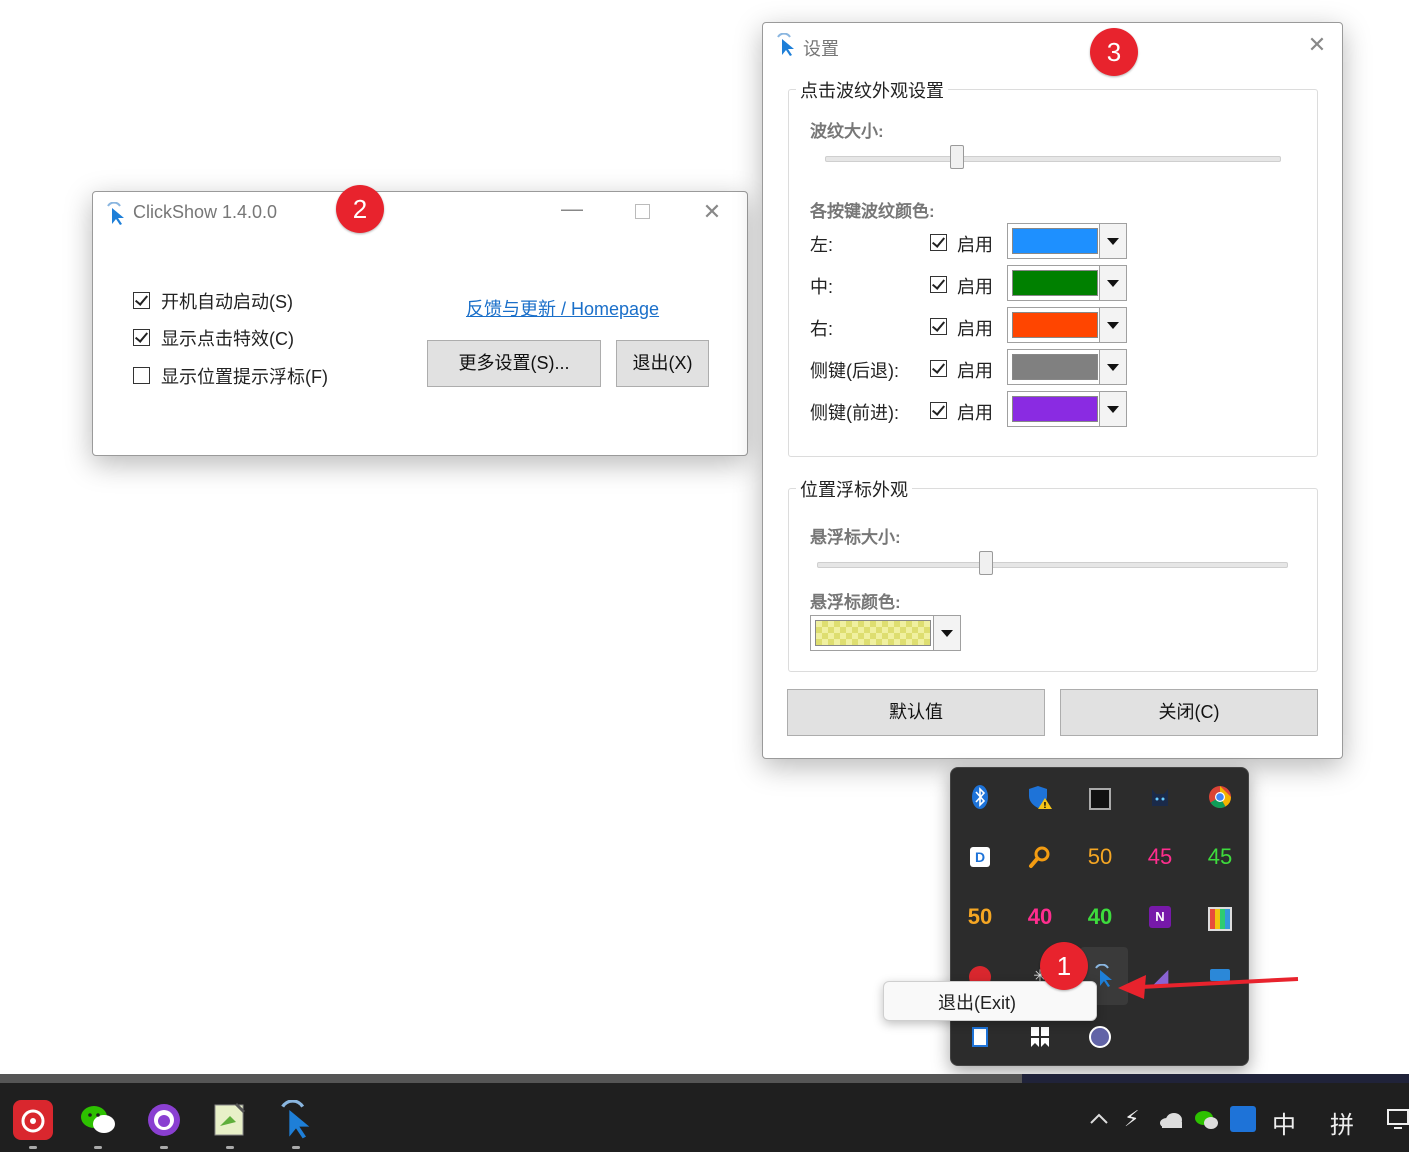  Describe the element at coordinates (1053, 159) in the screenshot. I see `ripple-size-track` at that location.